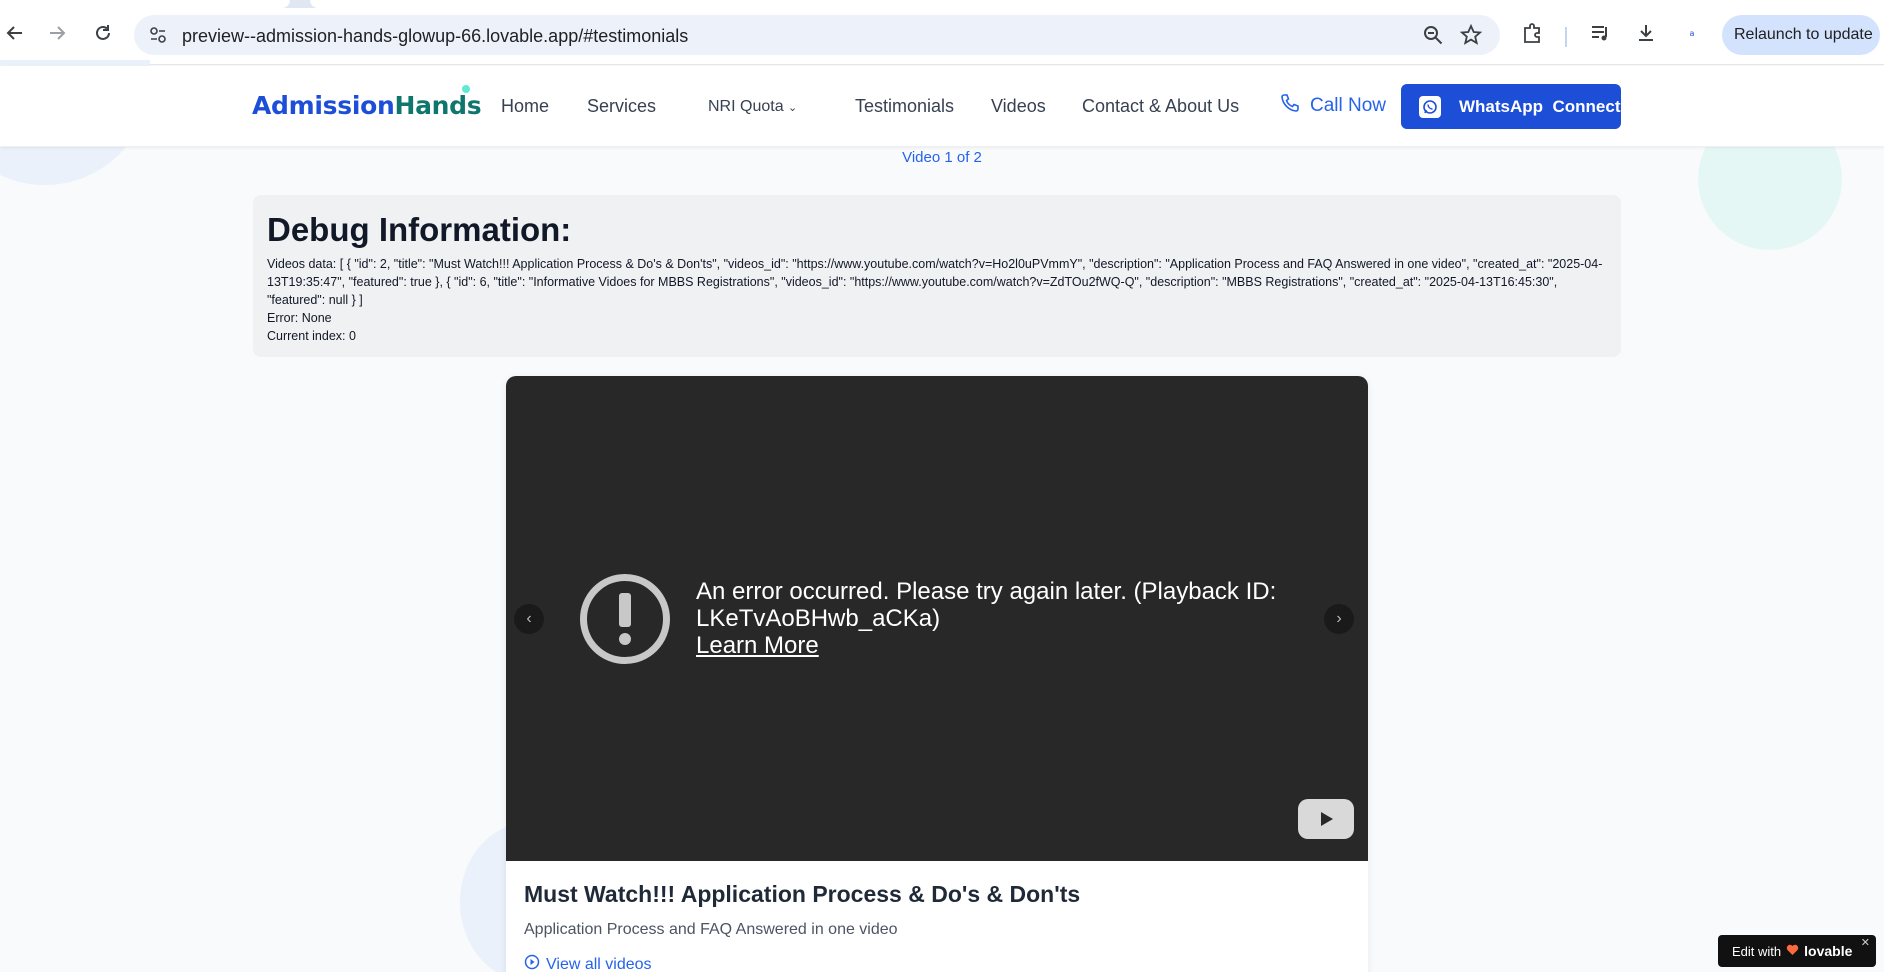  I want to click on learn-more-link: Learn More, so click(1016, 645).